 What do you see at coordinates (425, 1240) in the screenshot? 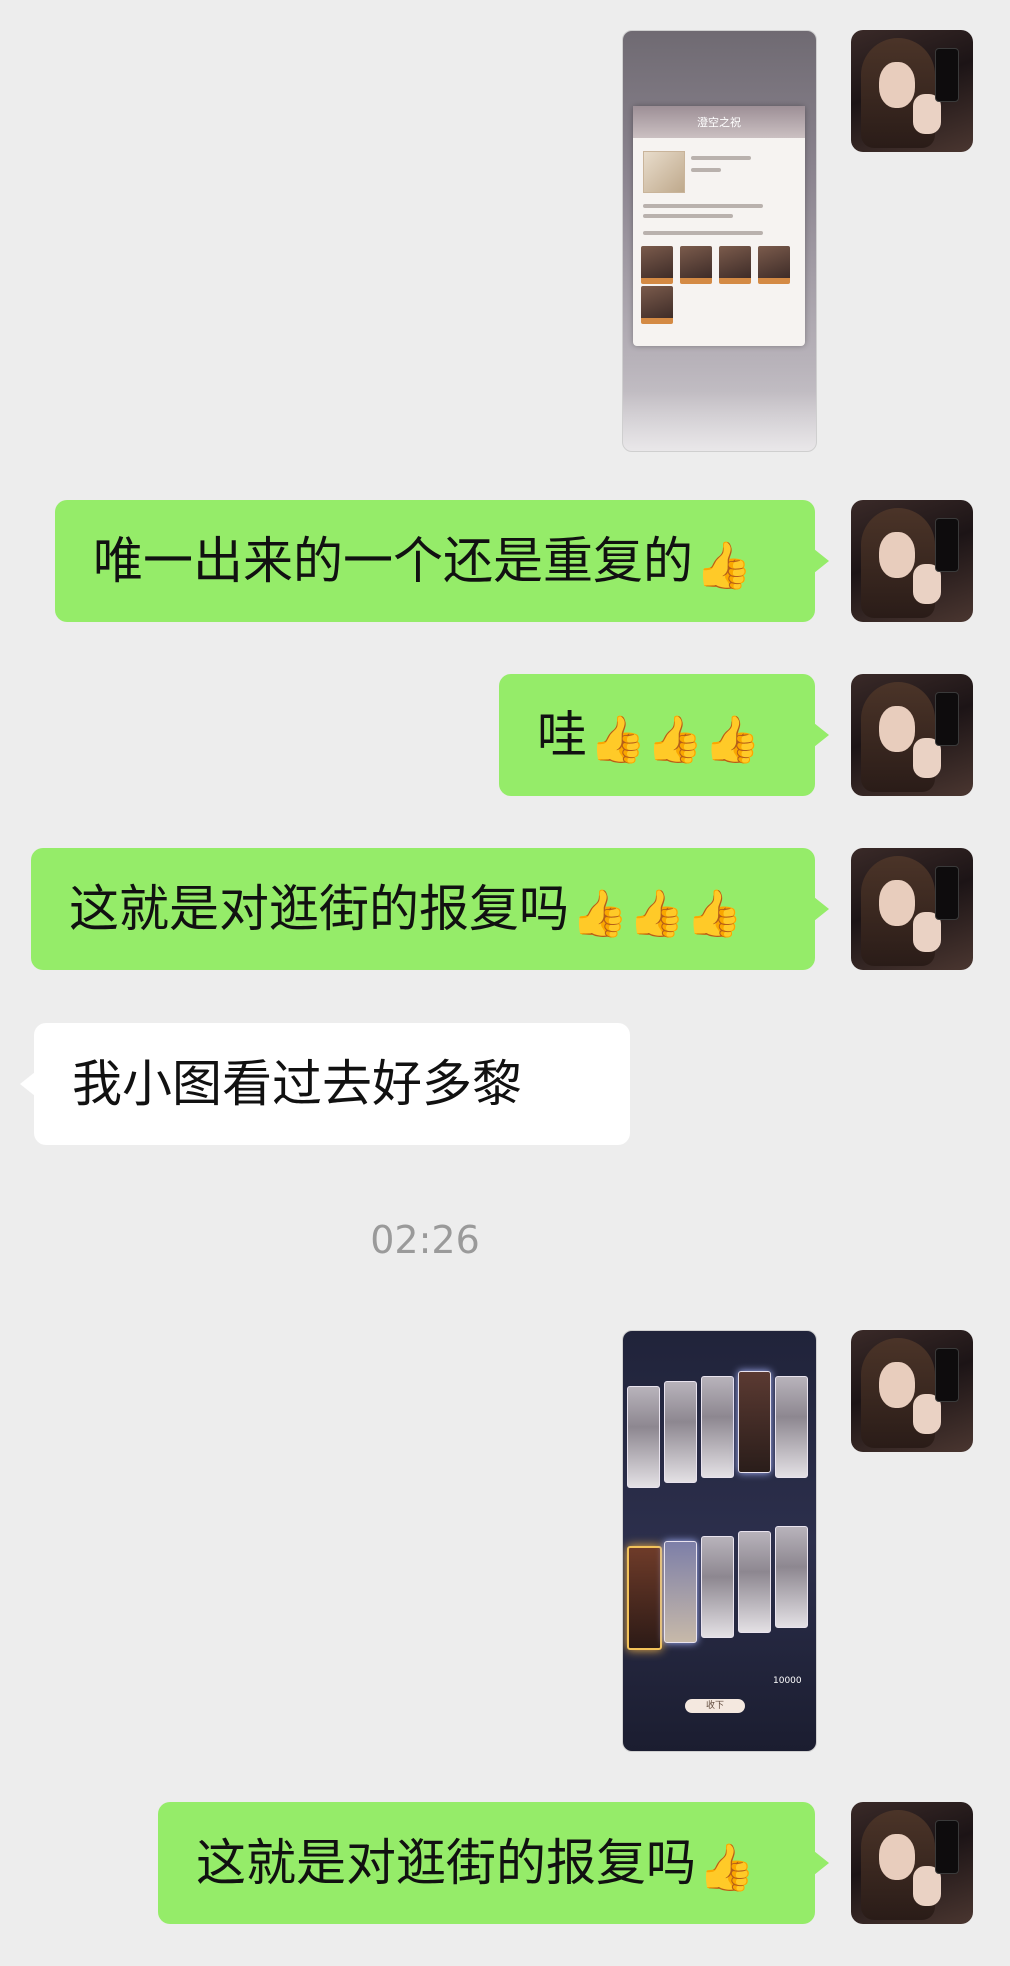
I see `timestamp: 02:26` at bounding box center [425, 1240].